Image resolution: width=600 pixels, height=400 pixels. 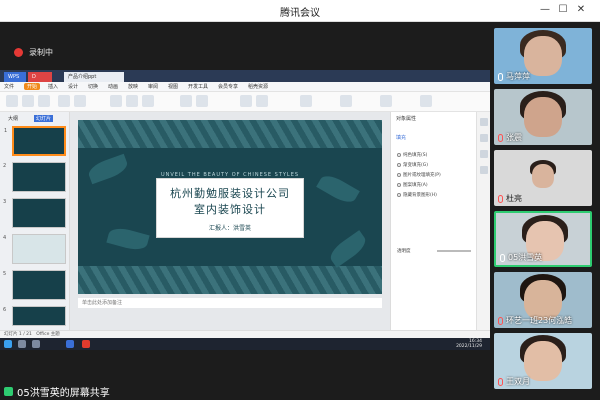 What do you see at coordinates (8, 344) in the screenshot?
I see `start-icon` at bounding box center [8, 344].